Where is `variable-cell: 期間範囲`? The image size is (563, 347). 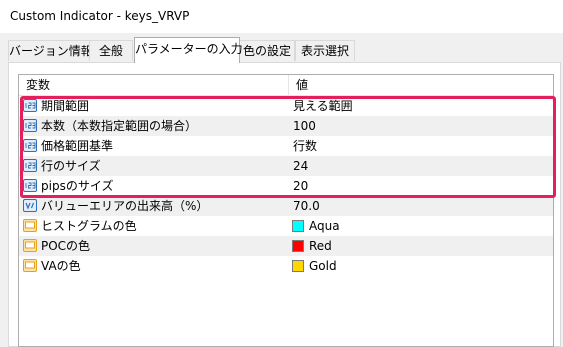
variable-cell: 期間範囲 is located at coordinates (153, 106).